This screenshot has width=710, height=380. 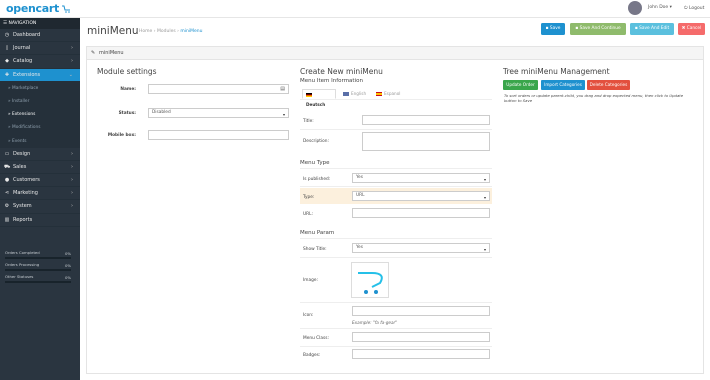 I want to click on title-label: Title:, so click(x=308, y=121).